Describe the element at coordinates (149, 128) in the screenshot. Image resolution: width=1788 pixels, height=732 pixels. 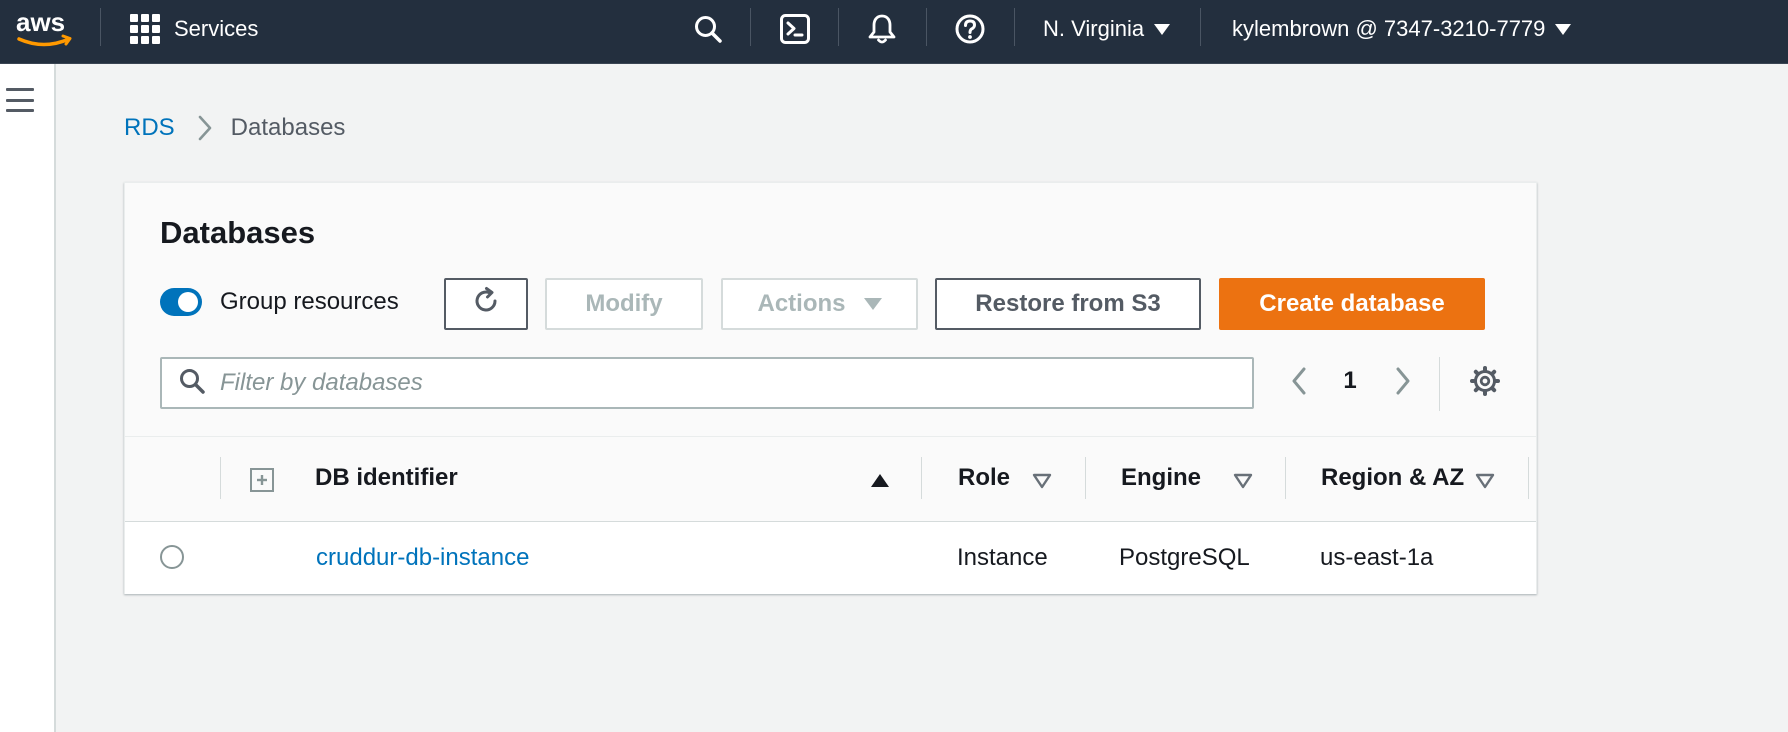
I see `breadcrumb-rds-link: RDS` at that location.